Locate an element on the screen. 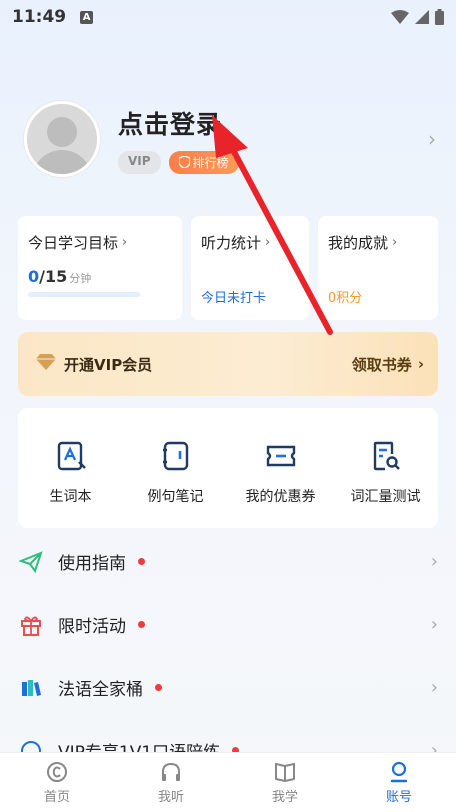  tab-label: 我学 is located at coordinates (284, 797).